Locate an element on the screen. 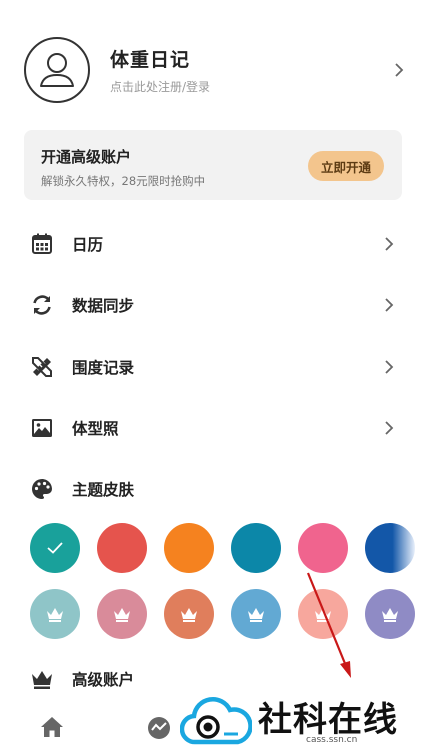 The image size is (425, 756). theme-swatch-red is located at coordinates (122, 548).